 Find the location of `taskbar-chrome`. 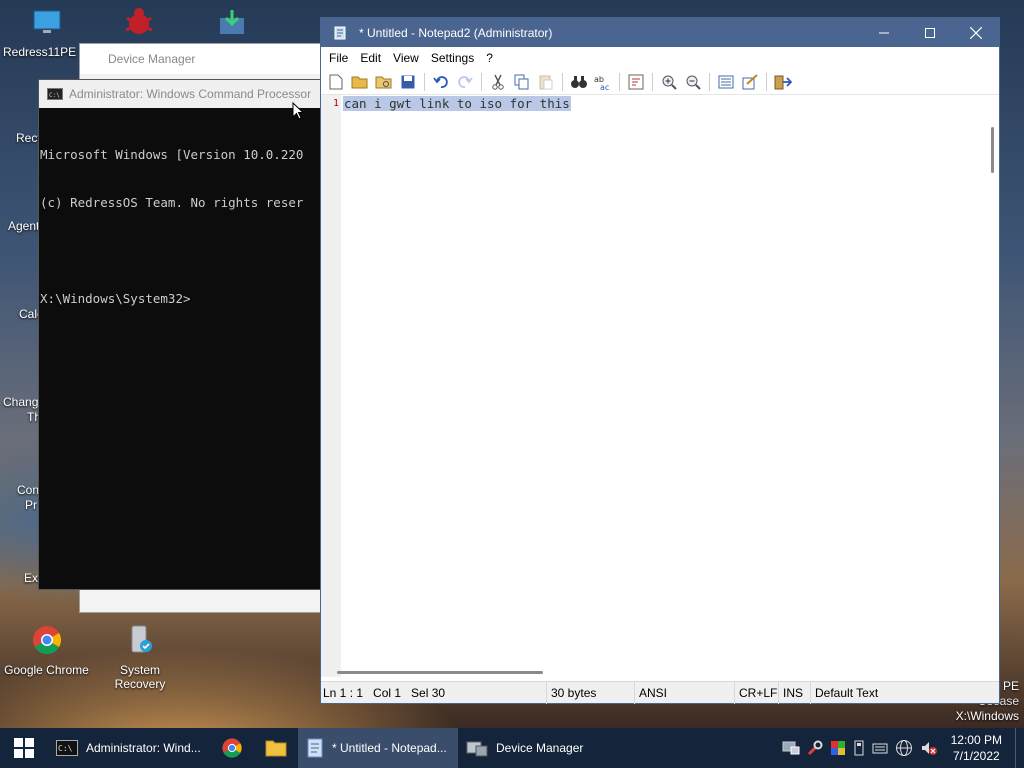

taskbar-chrome is located at coordinates (232, 748).